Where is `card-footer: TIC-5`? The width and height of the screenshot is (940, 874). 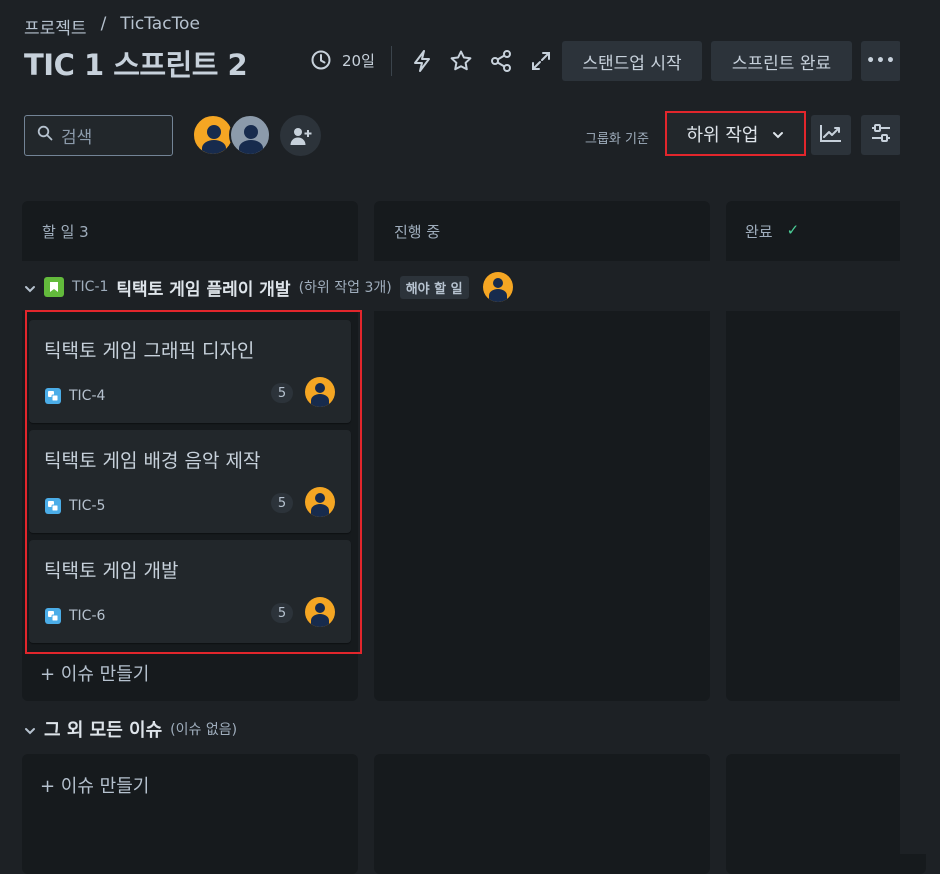 card-footer: TIC-5 is located at coordinates (75, 506).